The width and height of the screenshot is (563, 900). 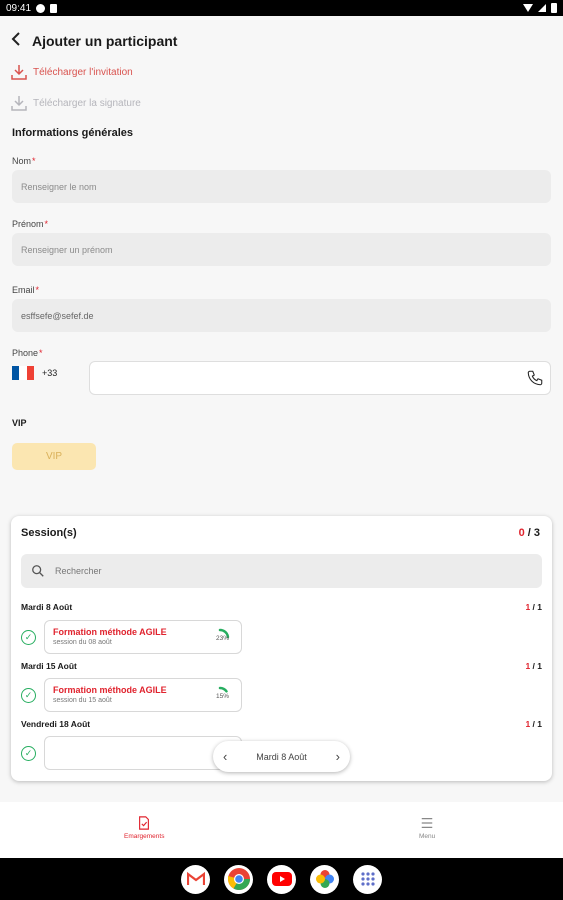 What do you see at coordinates (542, 8) in the screenshot?
I see `signal-icon` at bounding box center [542, 8].